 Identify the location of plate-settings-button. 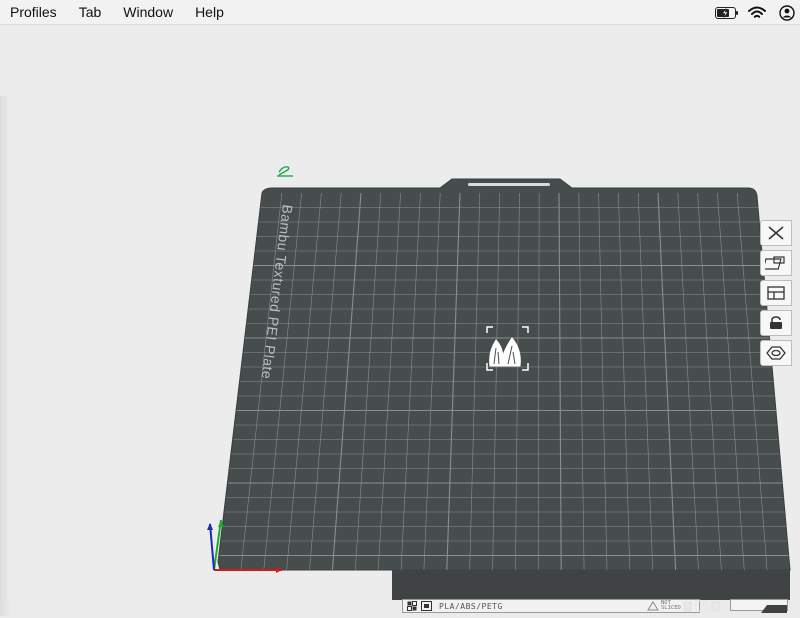
(776, 353).